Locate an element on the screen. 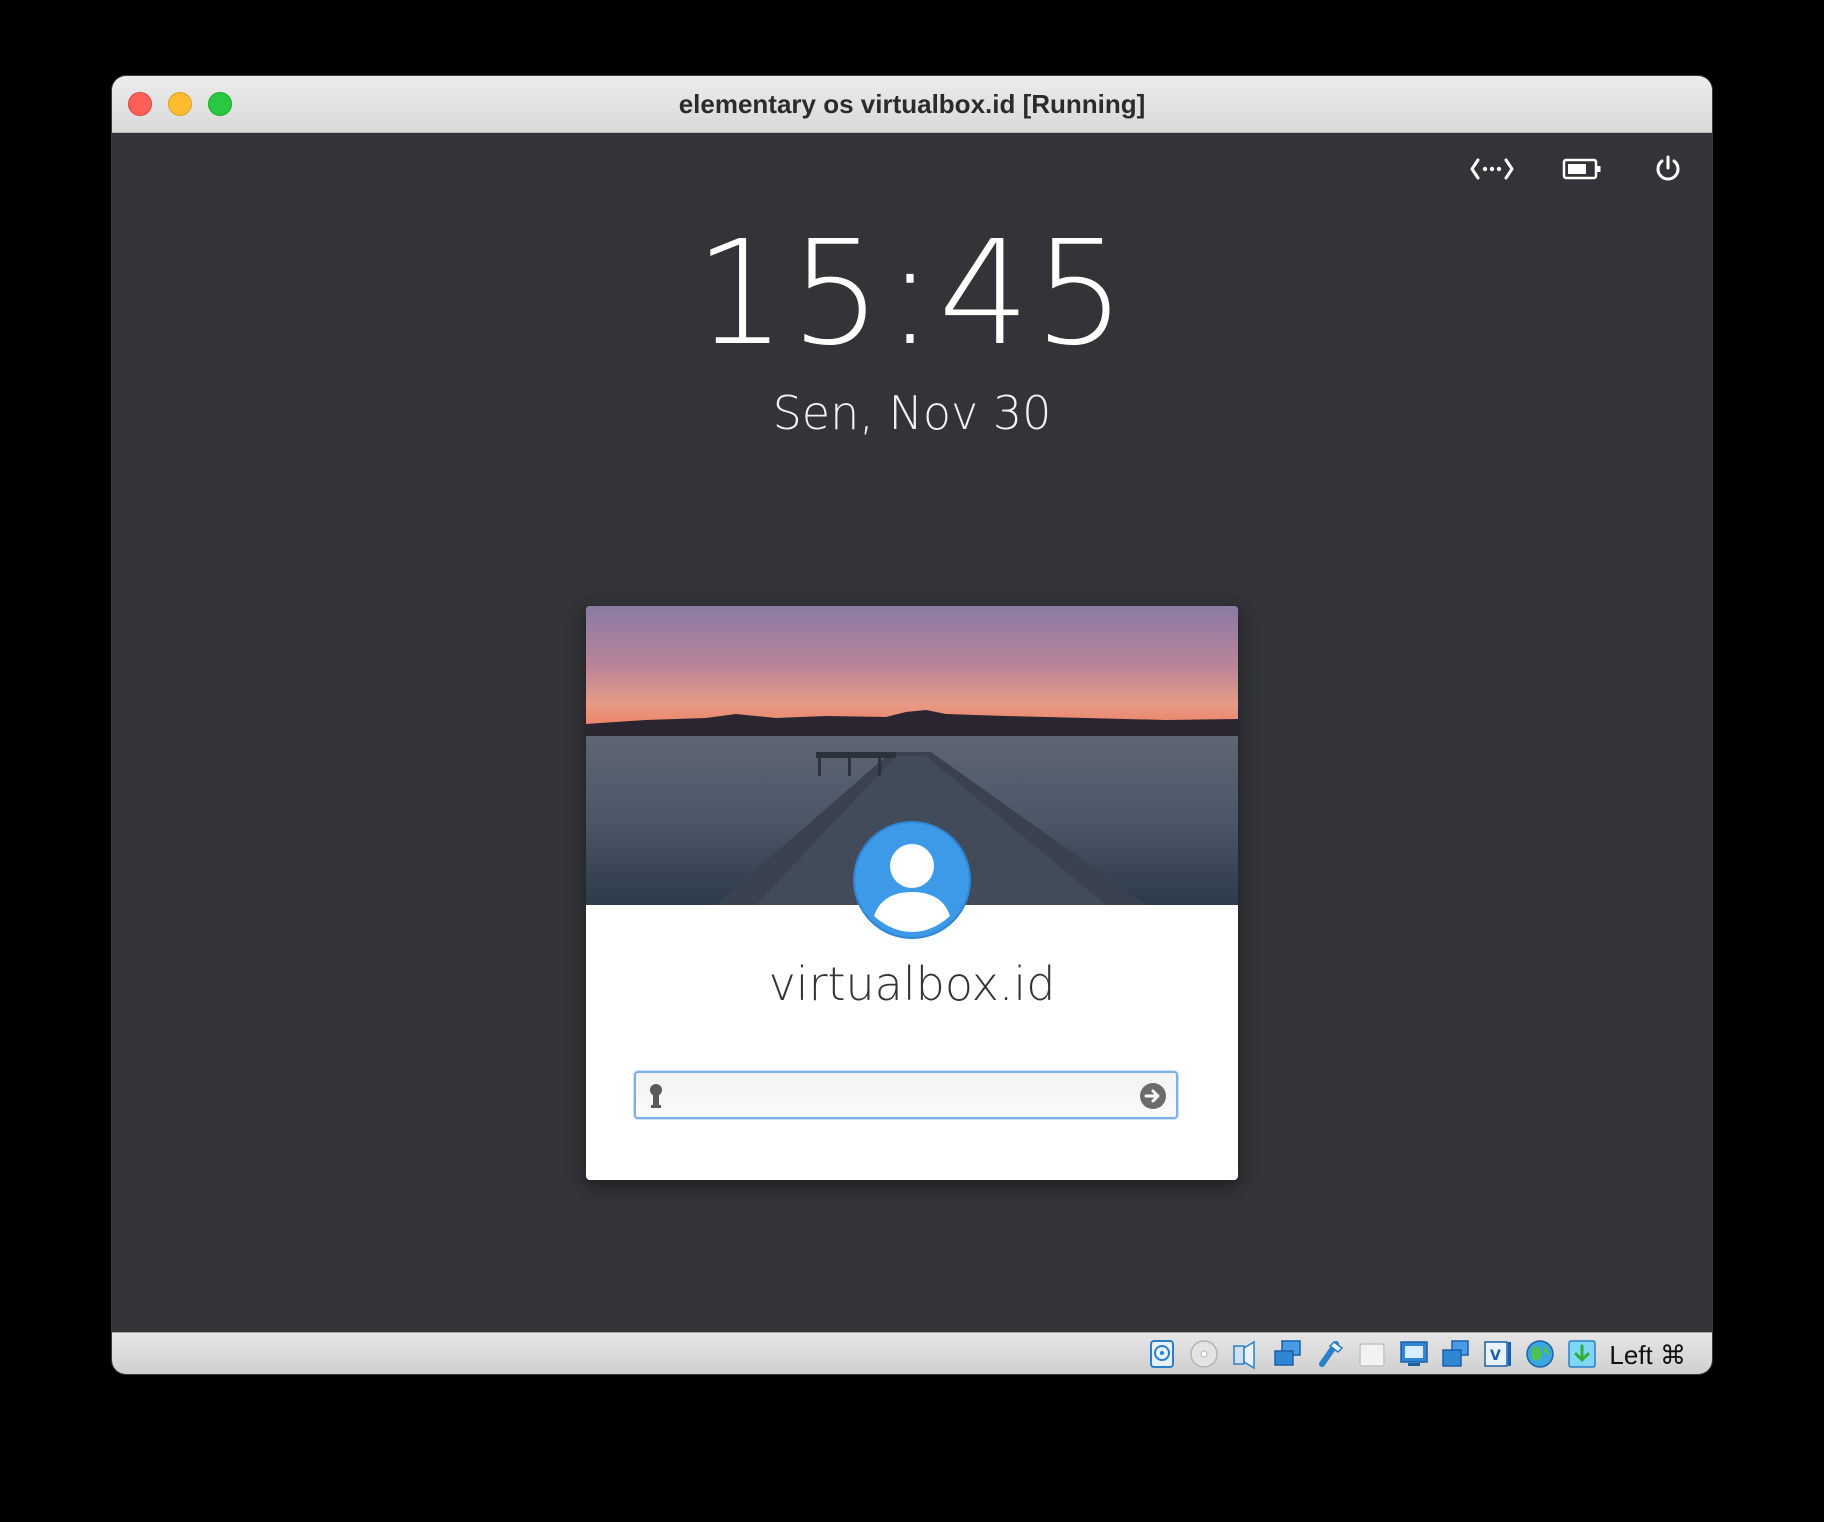  hard-disk-icon is located at coordinates (1162, 1354).